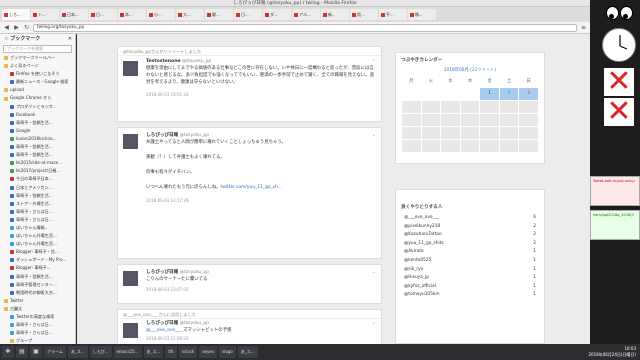  Describe the element at coordinates (37, 90) in the screenshot. I see `bookmark-item: upload` at that location.